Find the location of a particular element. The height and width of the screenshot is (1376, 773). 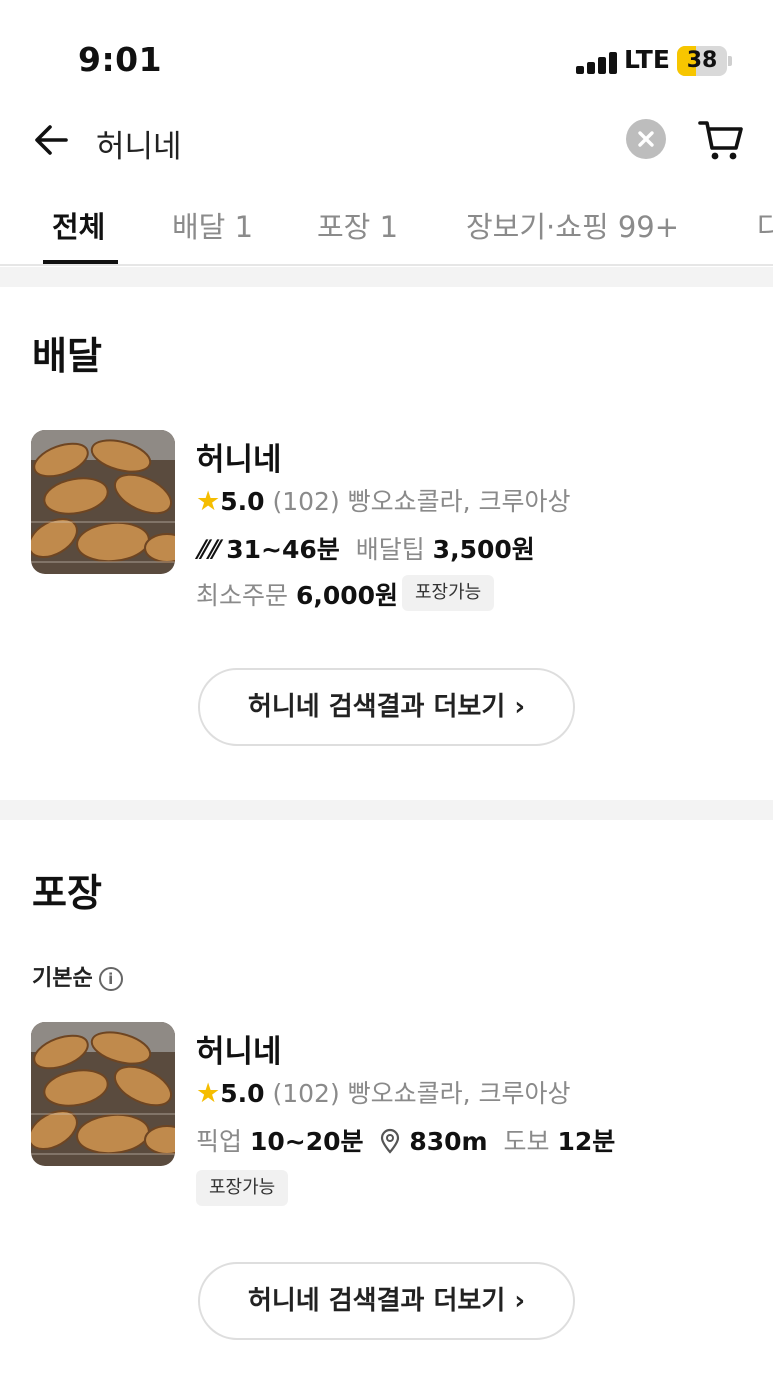

cart-icon is located at coordinates (721, 139).